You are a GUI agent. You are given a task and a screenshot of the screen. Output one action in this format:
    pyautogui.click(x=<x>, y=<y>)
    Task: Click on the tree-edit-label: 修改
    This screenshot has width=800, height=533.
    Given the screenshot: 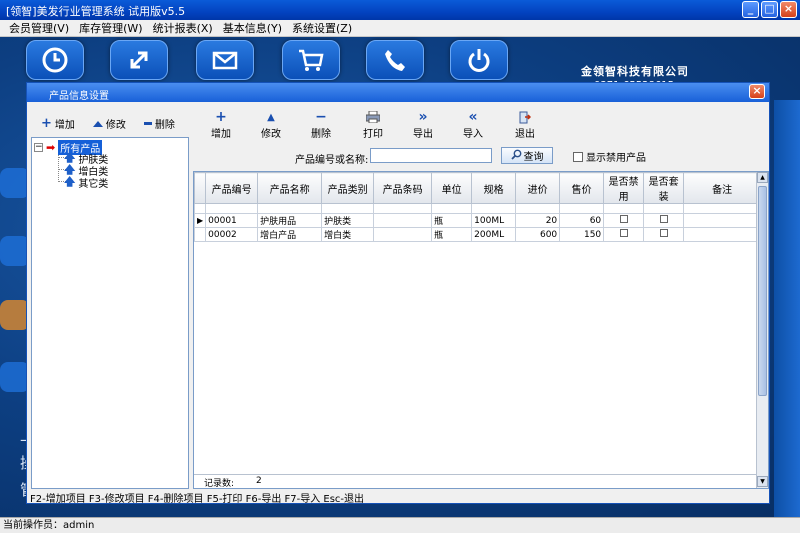 What is the action you would take?
    pyautogui.click(x=115, y=125)
    